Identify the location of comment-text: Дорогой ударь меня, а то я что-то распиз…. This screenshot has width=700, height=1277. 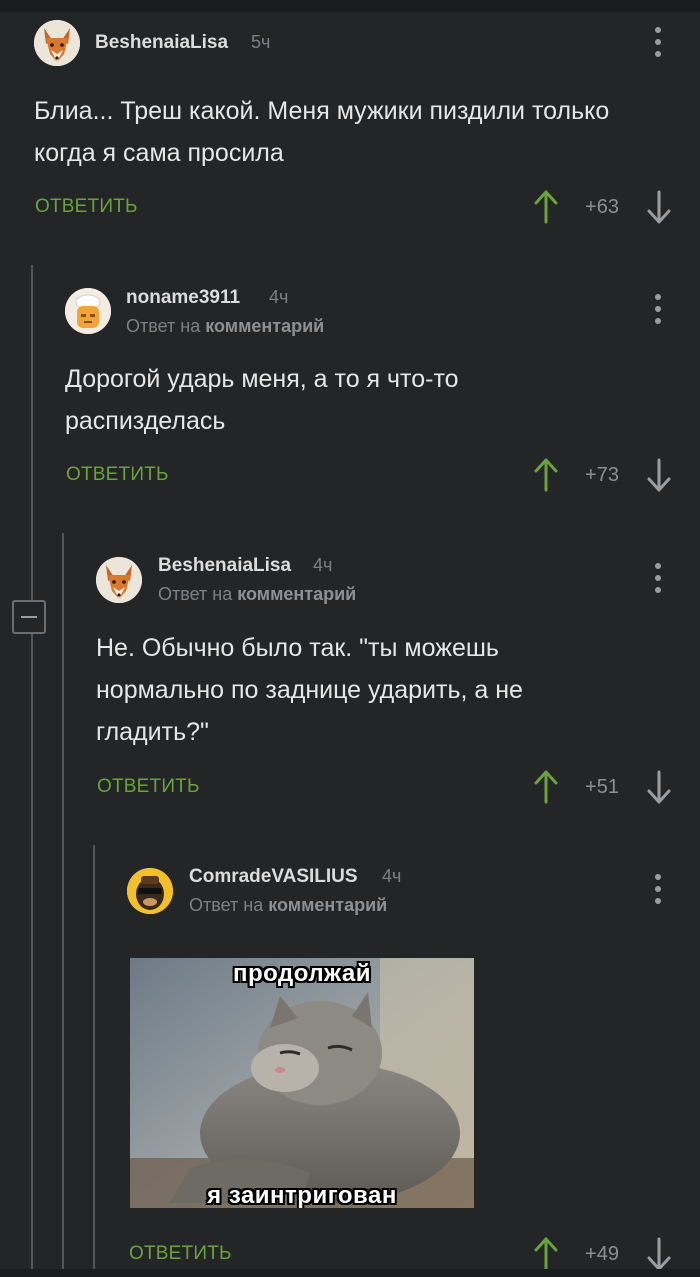
(262, 400).